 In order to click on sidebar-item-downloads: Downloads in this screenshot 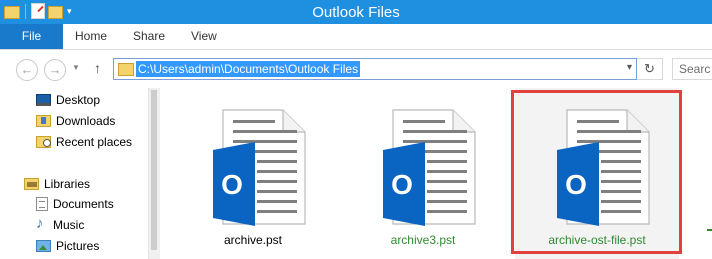, I will do `click(75, 121)`.